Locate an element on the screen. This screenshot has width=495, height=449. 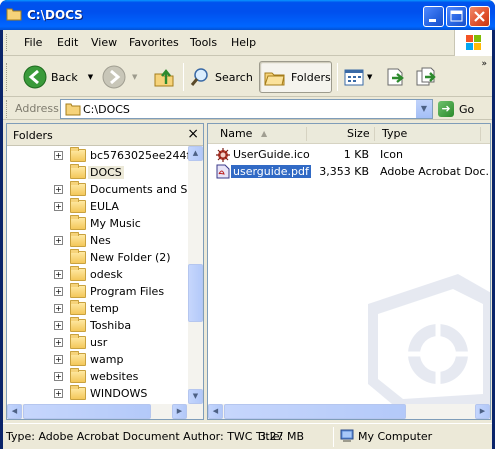
tree-item: + Nes is located at coordinates (98, 240).